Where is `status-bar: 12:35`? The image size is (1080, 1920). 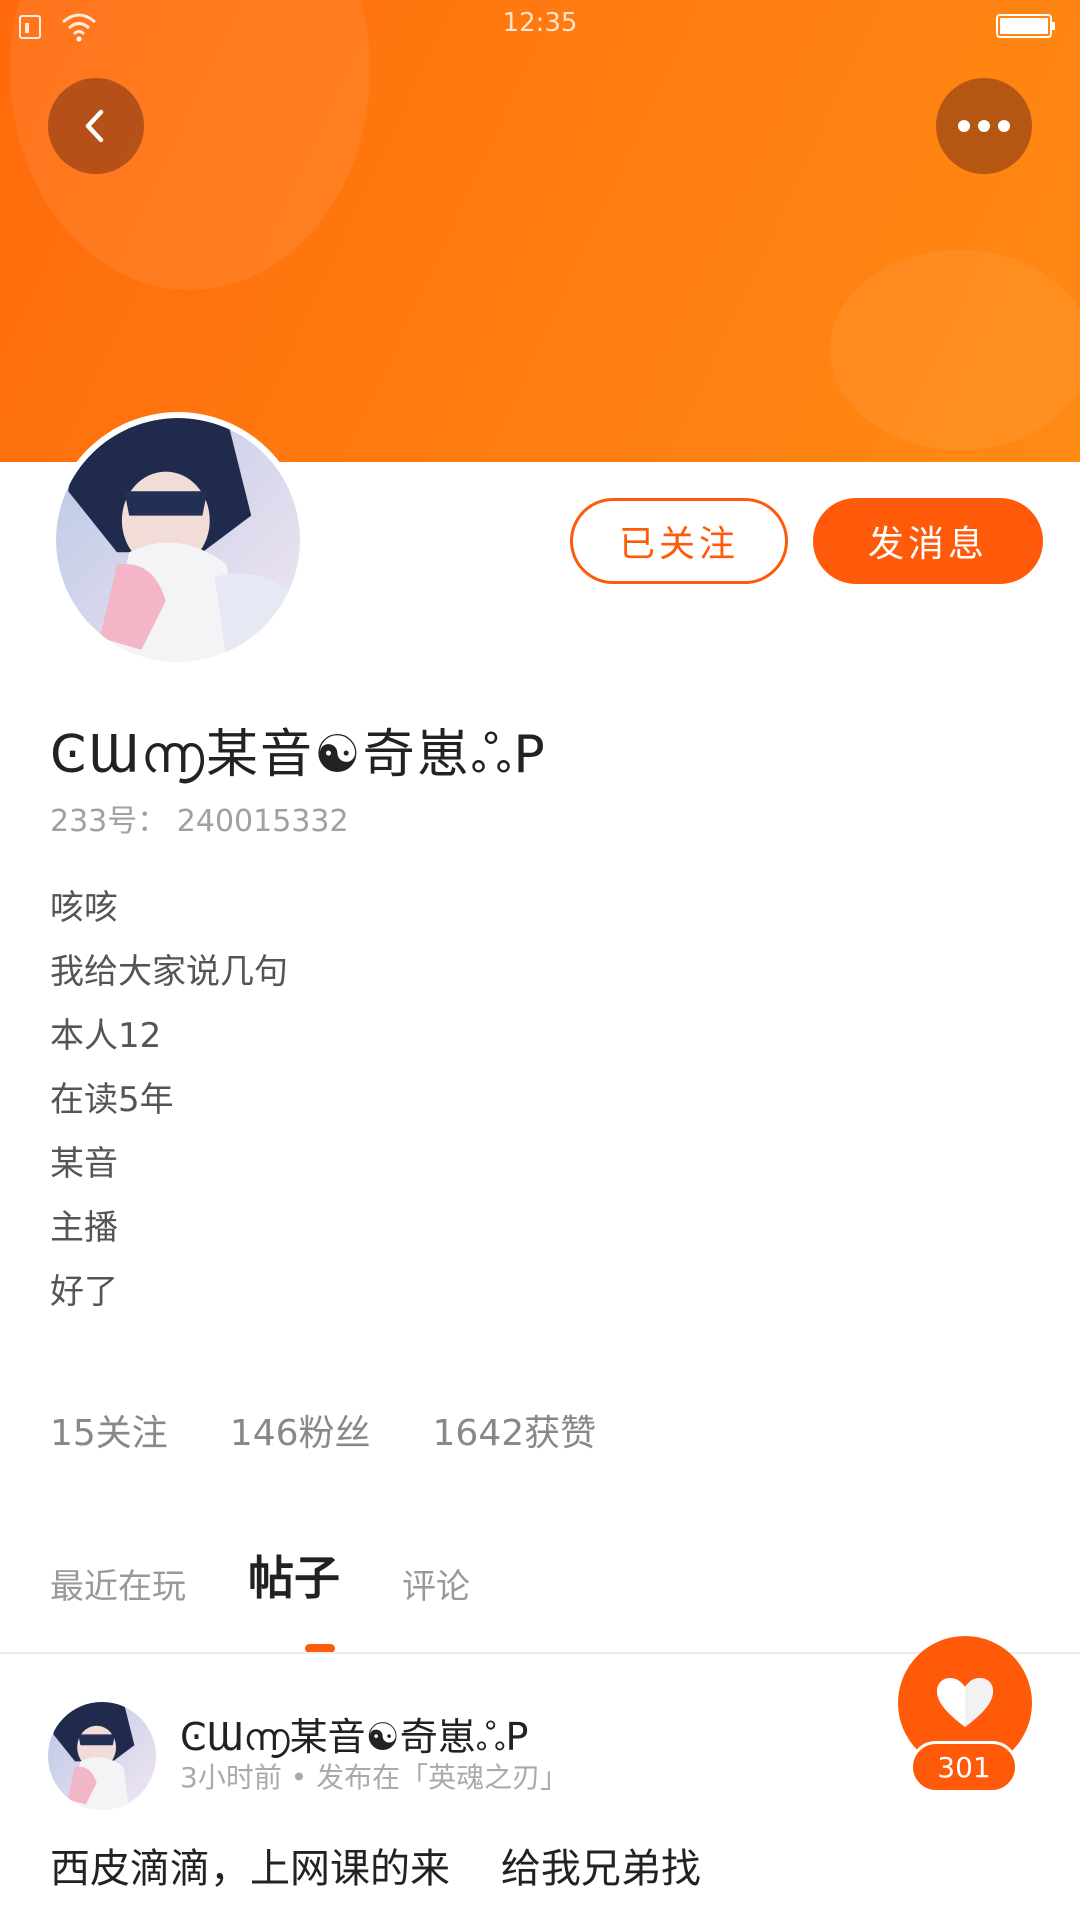
status-bar: 12:35 is located at coordinates (540, 25).